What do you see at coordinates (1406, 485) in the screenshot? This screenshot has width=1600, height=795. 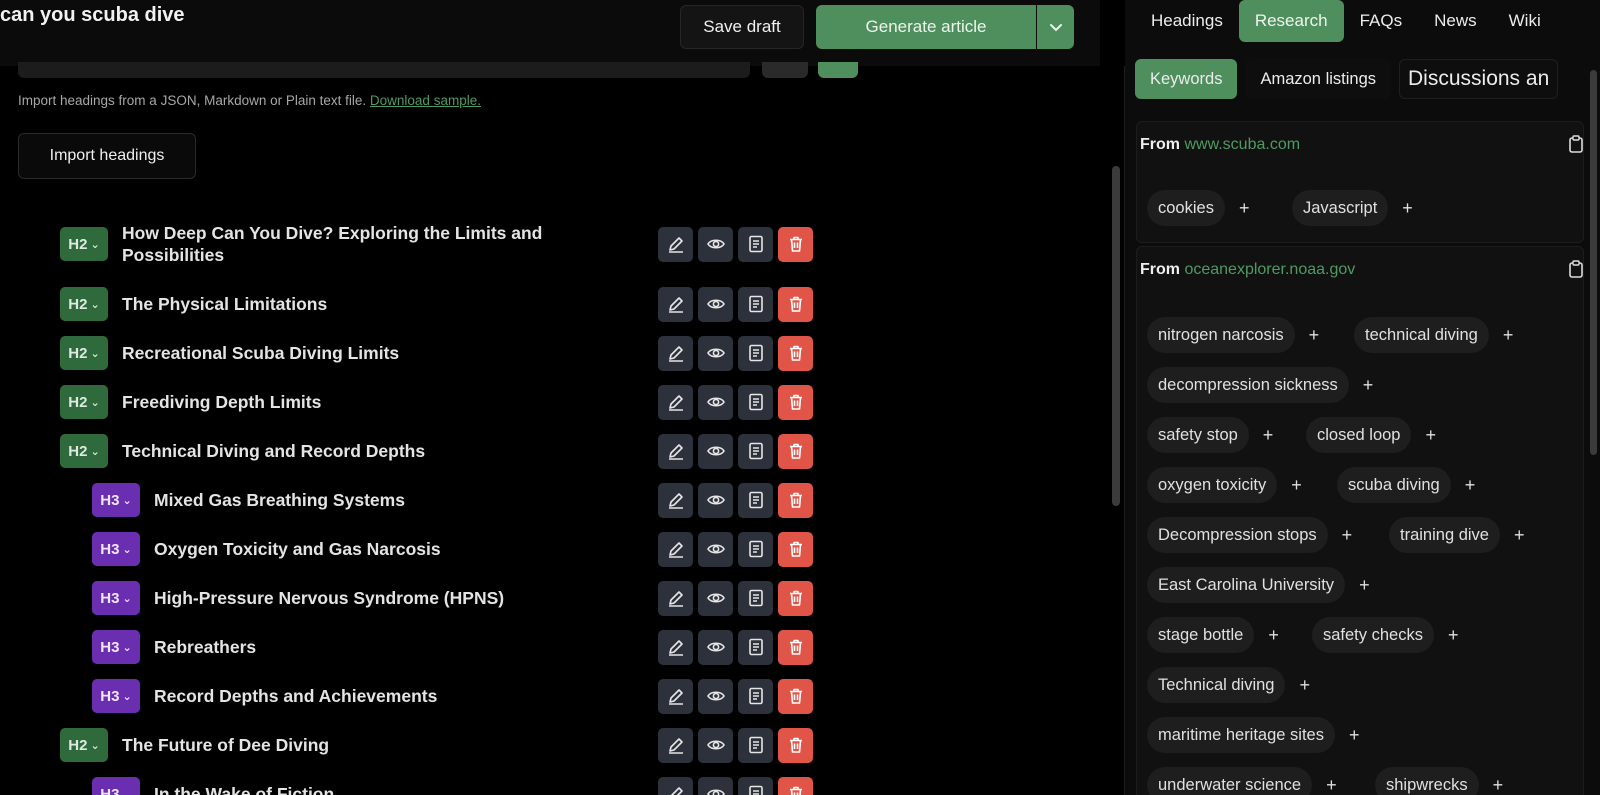 I see `keyword-chip: scuba diving +` at bounding box center [1406, 485].